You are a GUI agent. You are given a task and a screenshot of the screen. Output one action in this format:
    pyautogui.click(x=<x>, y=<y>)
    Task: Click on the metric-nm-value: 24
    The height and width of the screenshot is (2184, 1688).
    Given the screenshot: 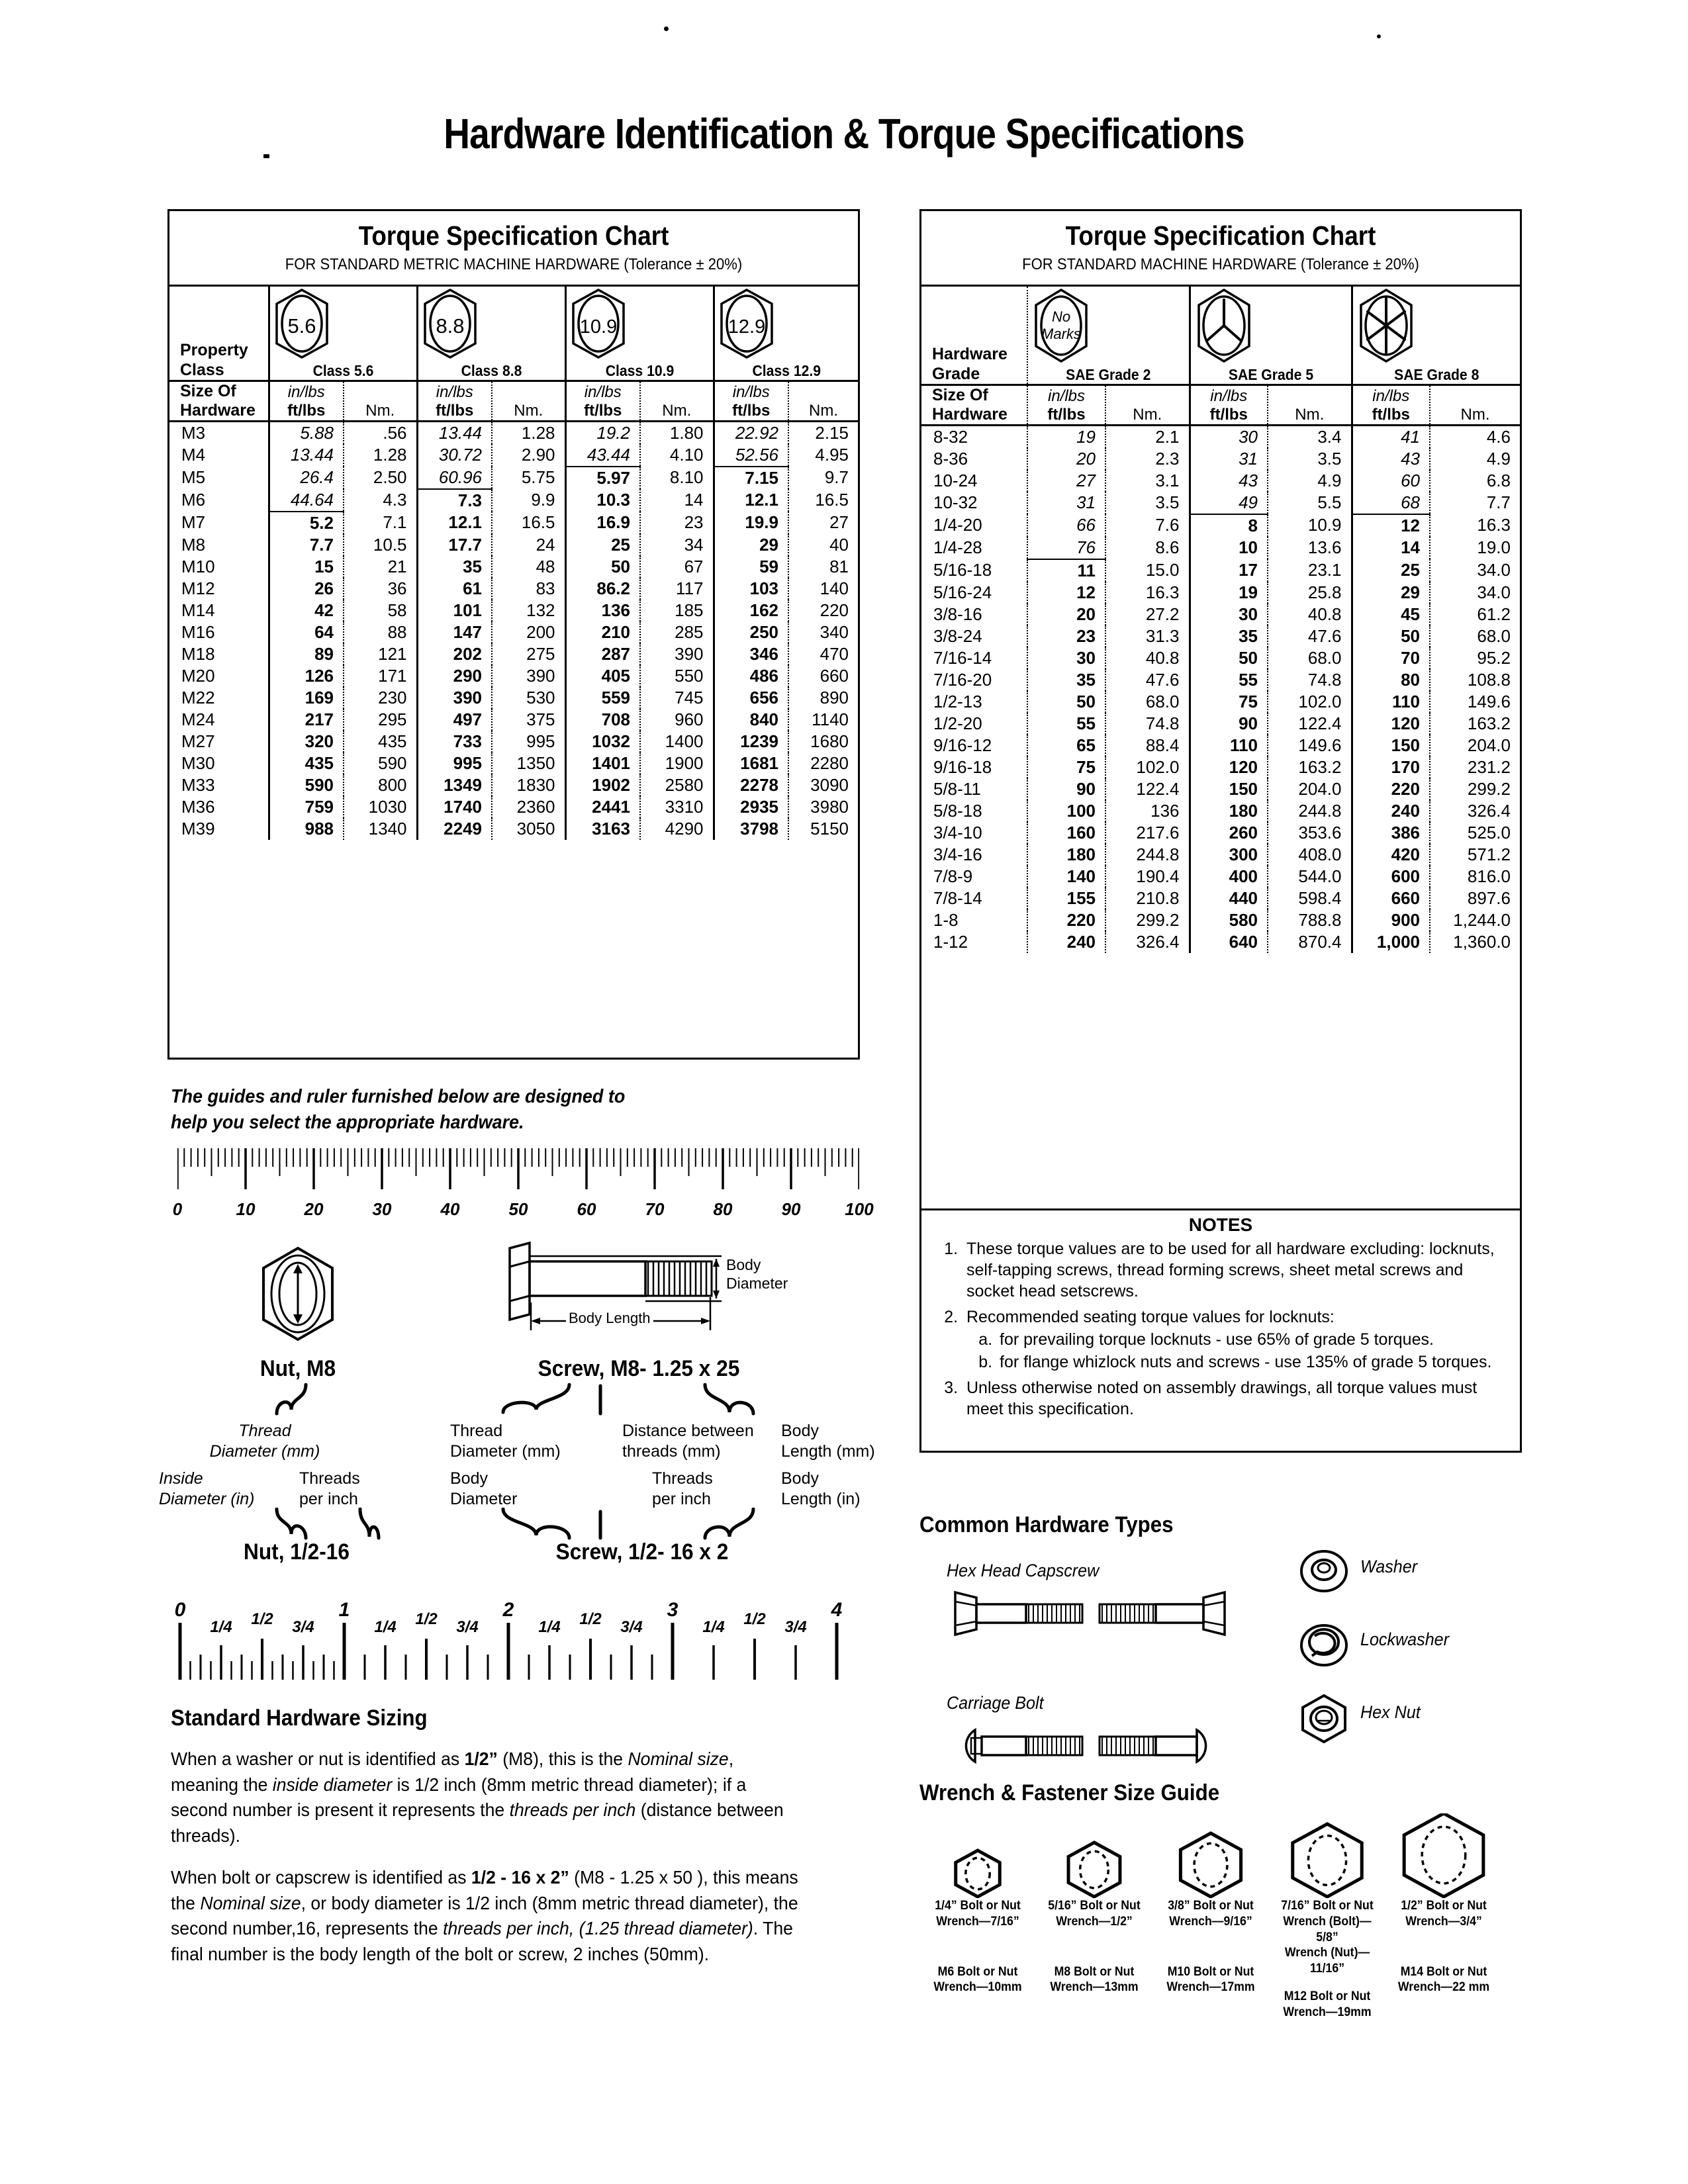 What is the action you would take?
    pyautogui.click(x=528, y=544)
    